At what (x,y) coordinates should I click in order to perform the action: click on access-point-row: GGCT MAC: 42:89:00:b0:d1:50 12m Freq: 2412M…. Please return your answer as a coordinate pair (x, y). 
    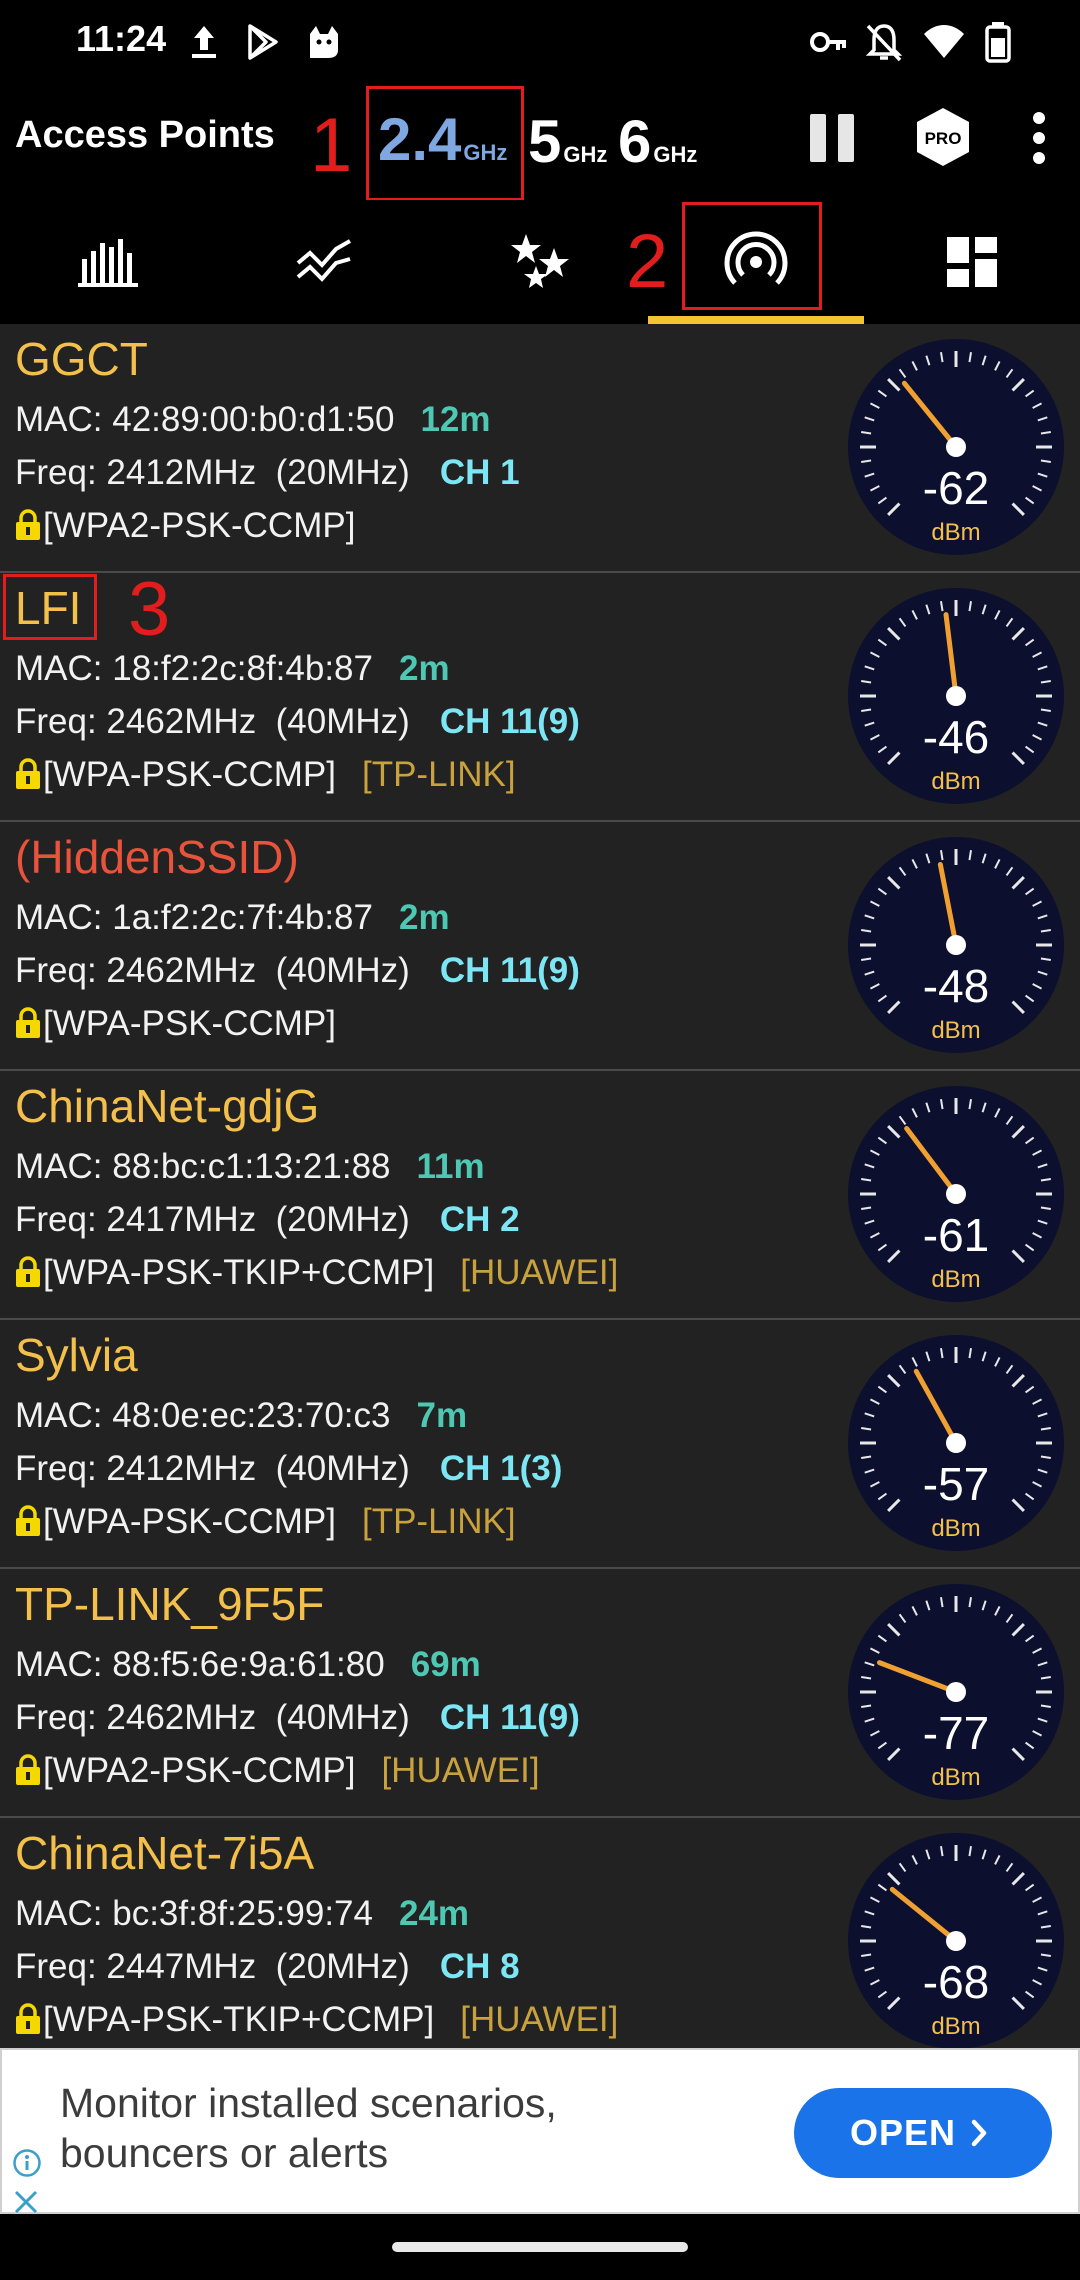
    Looking at the image, I should click on (540, 448).